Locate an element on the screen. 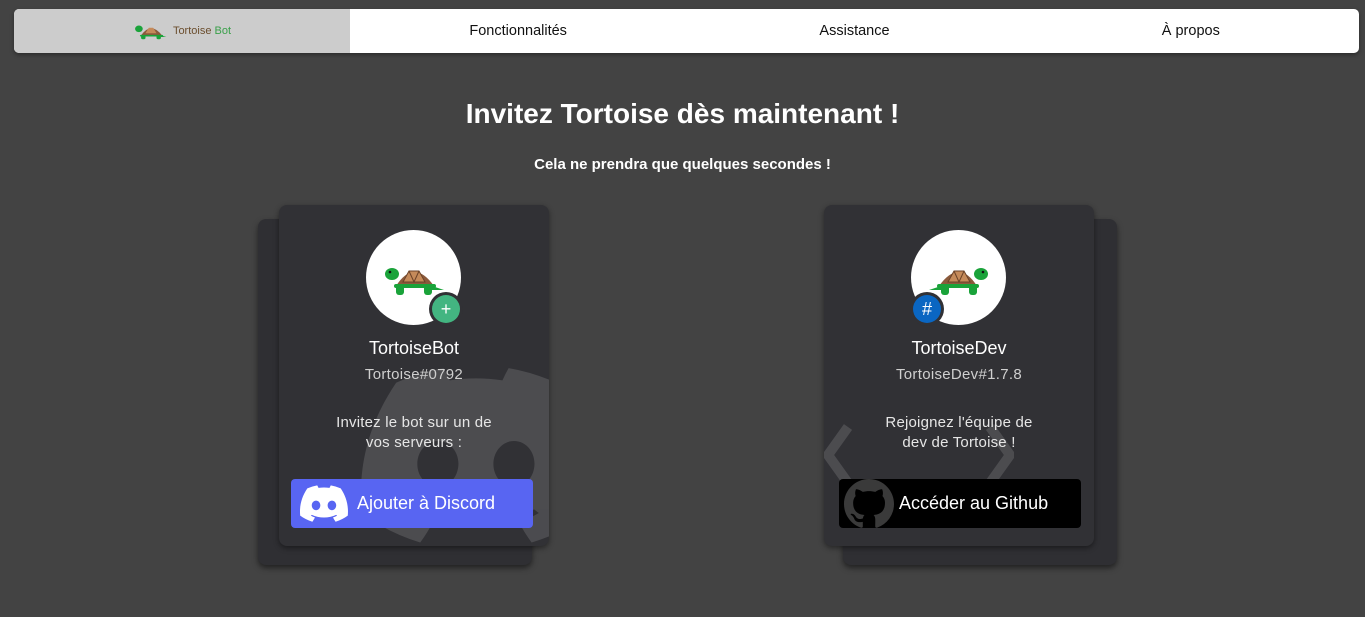 The width and height of the screenshot is (1365, 617). plus-icon: + is located at coordinates (446, 309).